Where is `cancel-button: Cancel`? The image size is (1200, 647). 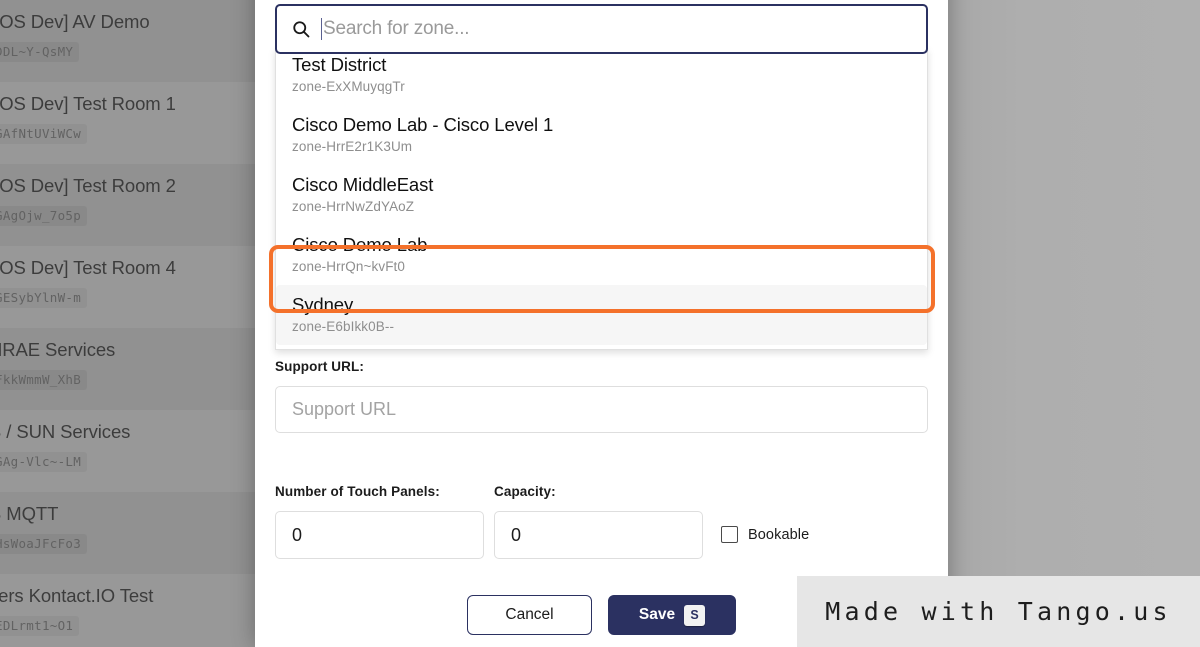 cancel-button: Cancel is located at coordinates (529, 615).